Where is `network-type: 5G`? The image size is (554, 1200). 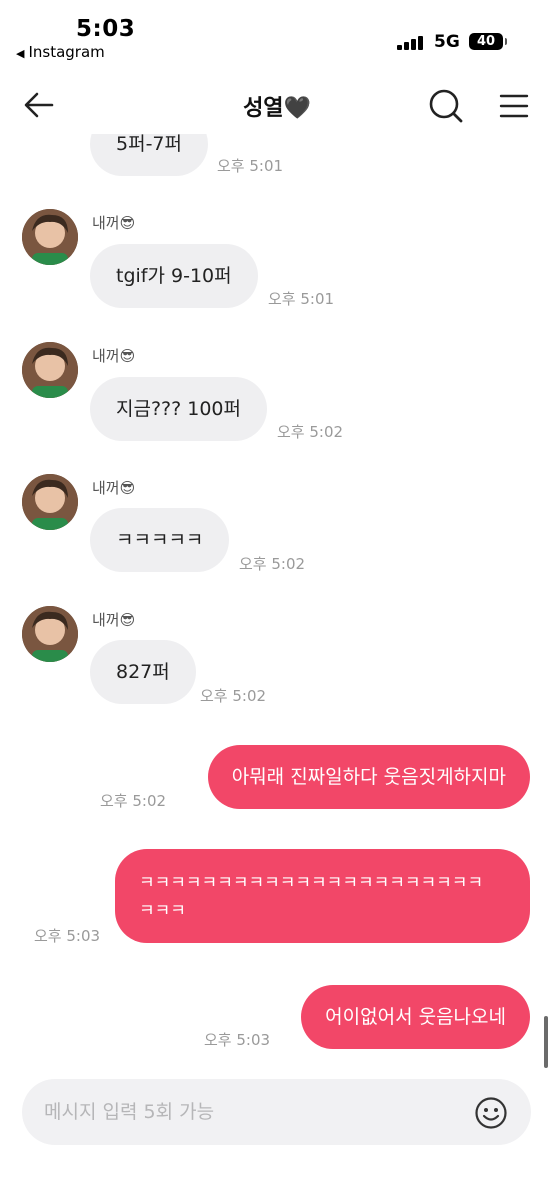
network-type: 5G is located at coordinates (447, 42).